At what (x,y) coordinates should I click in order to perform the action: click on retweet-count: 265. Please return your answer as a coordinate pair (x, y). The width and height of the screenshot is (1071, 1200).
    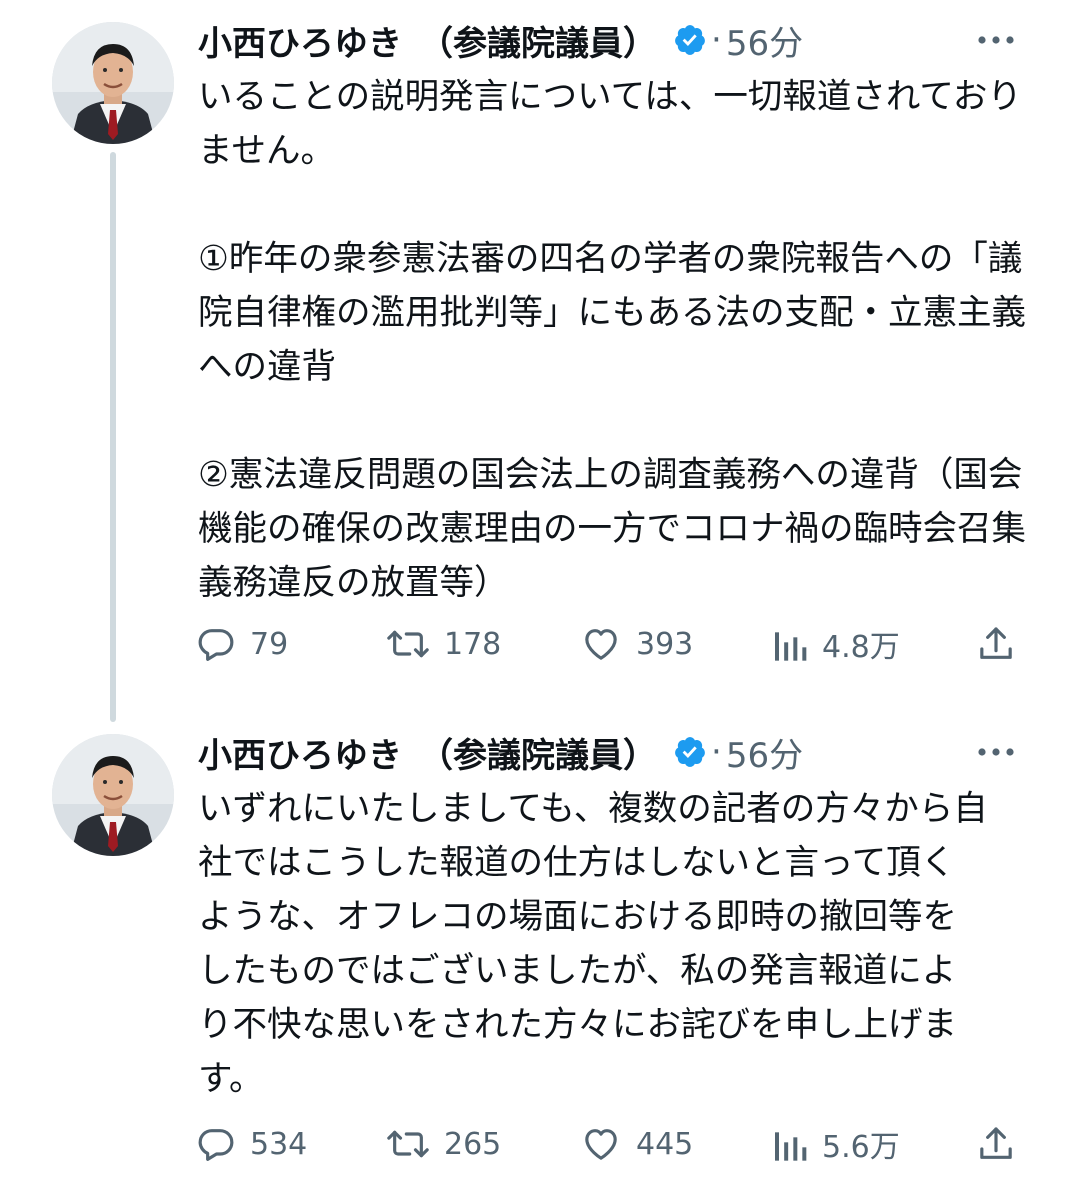
    Looking at the image, I should click on (473, 1144).